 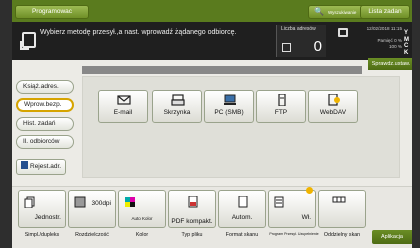 I want to click on pc-smb-label: PC (SMB), so click(x=229, y=112).